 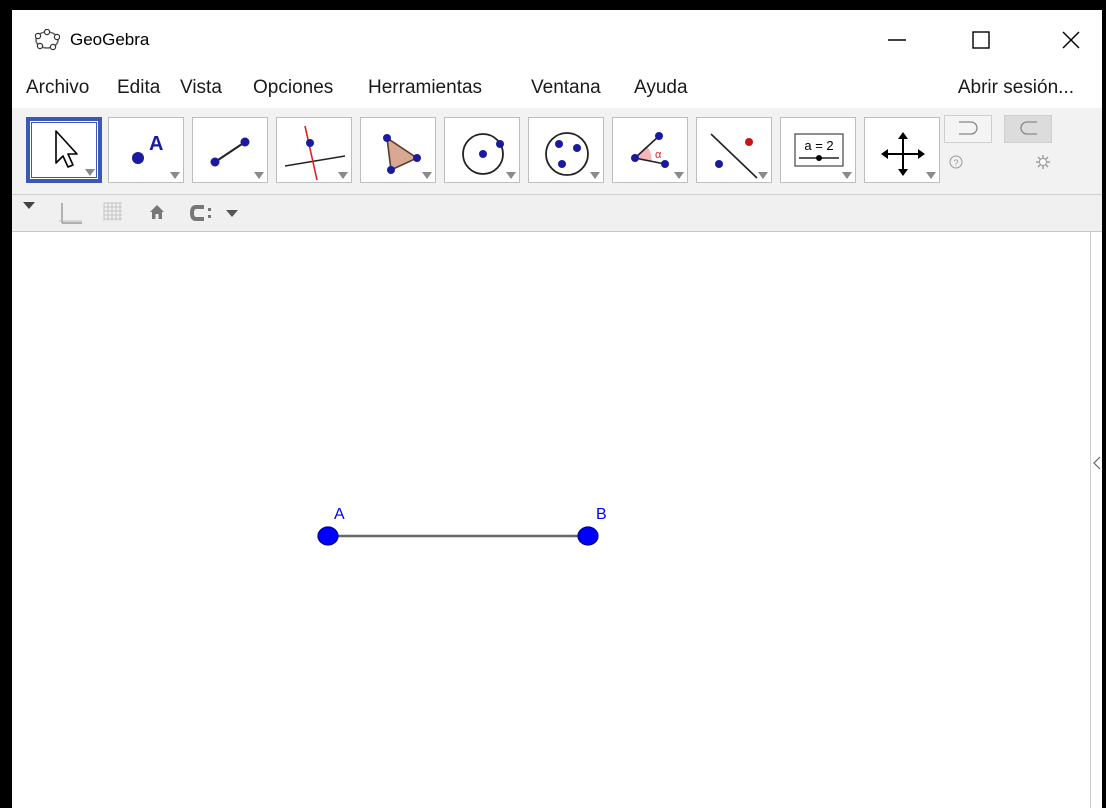 I want to click on minimize-icon, so click(x=897, y=40).